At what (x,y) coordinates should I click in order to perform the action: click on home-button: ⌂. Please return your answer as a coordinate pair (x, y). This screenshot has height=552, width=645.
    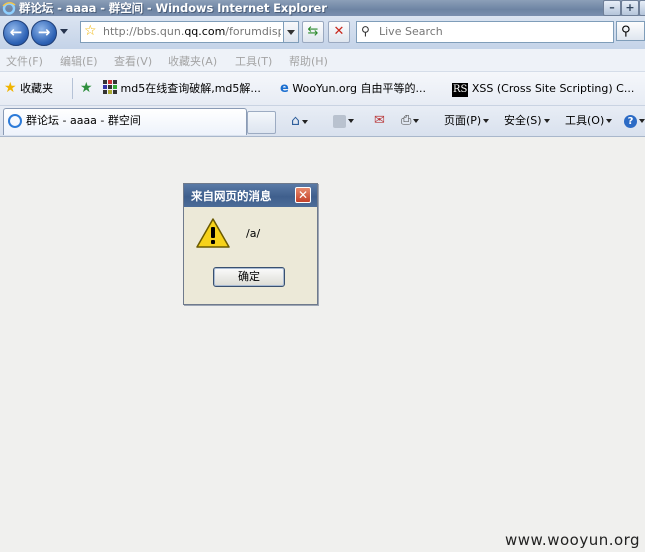
    Looking at the image, I should click on (299, 121).